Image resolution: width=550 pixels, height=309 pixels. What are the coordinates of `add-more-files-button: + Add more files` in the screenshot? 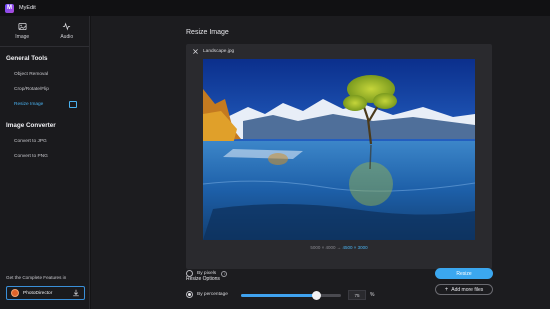 It's located at (464, 289).